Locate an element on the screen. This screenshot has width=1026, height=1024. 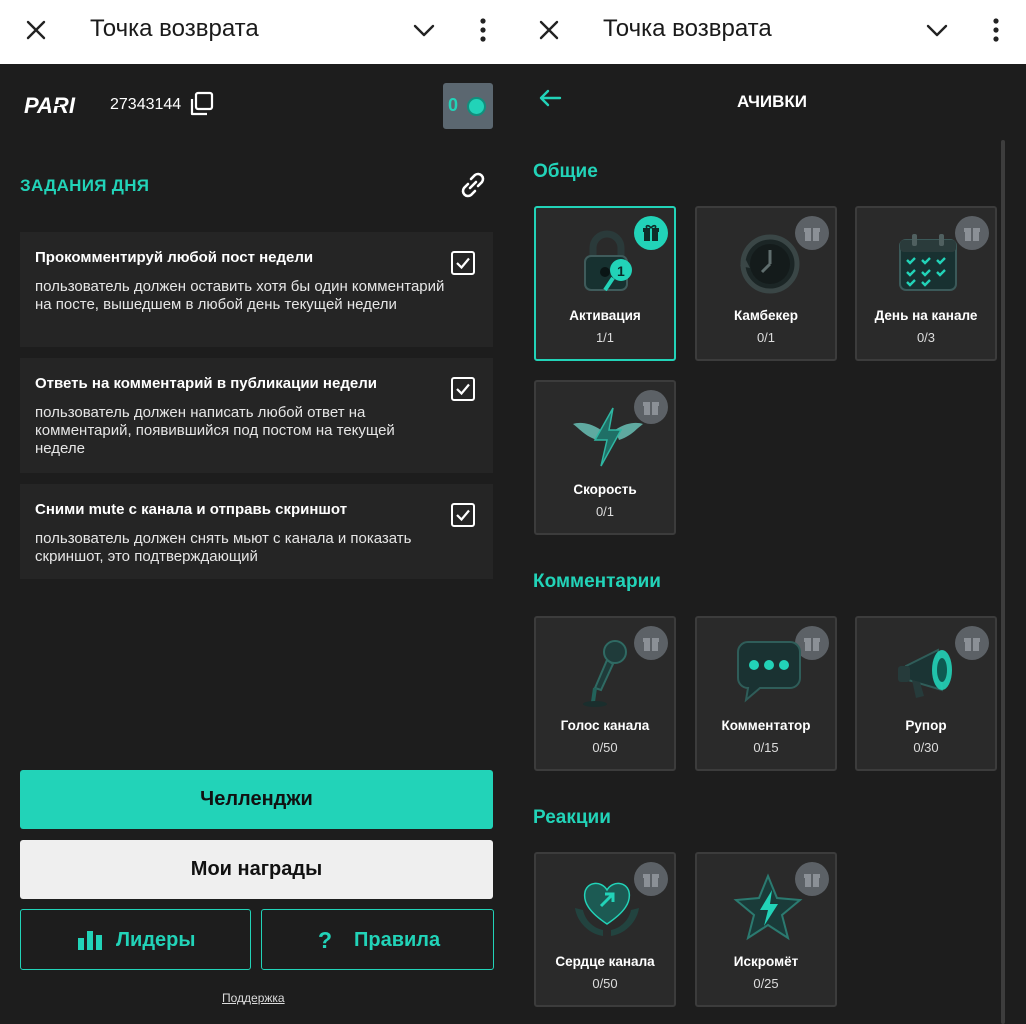
achievement-name: Искромёт is located at coordinates (766, 961).